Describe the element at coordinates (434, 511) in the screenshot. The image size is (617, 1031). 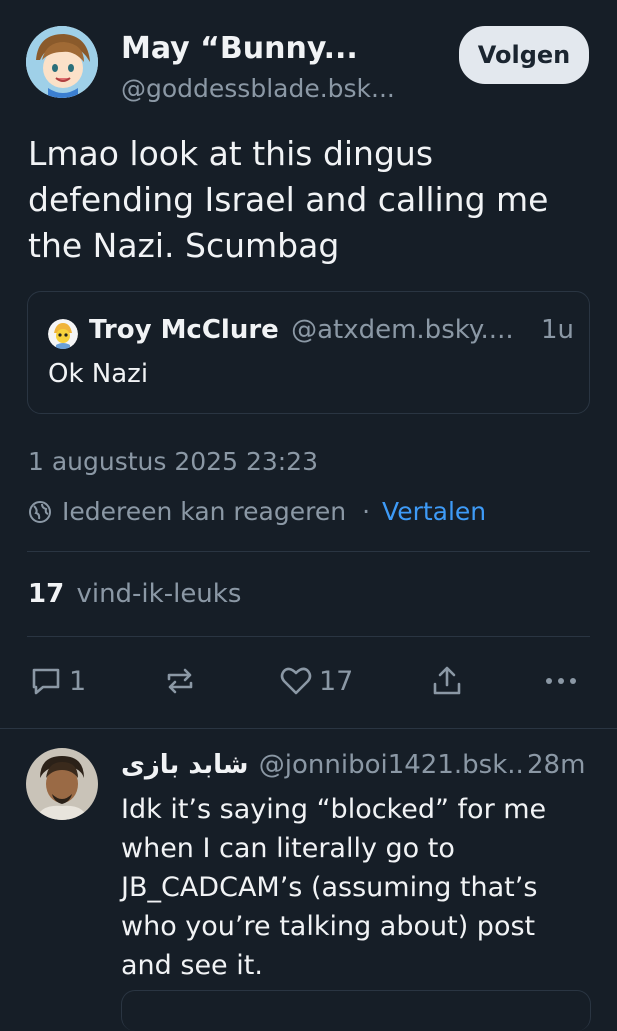
I see `translate-link: Vertalen` at that location.